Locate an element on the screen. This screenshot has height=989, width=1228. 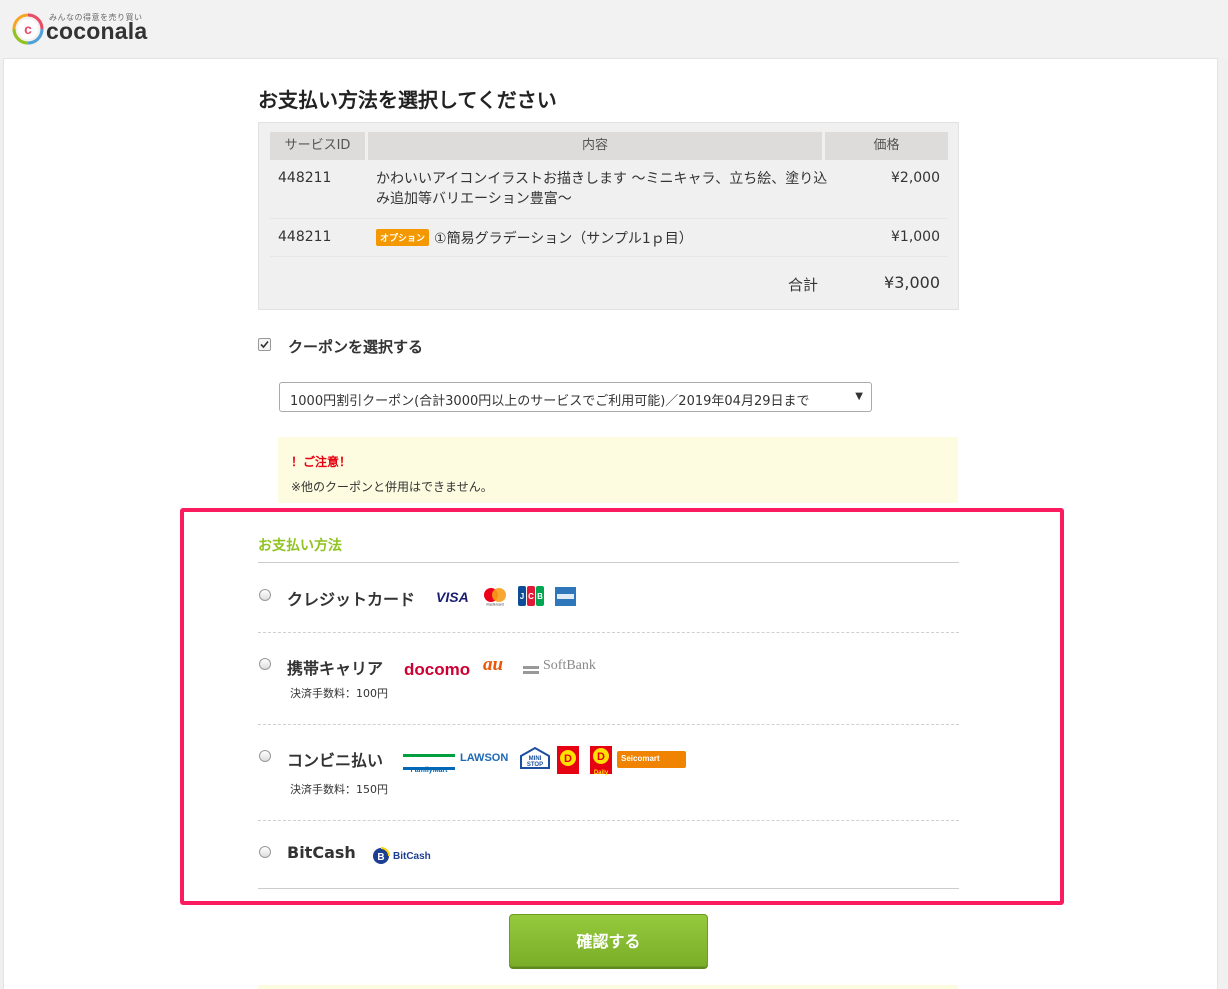
total-value: ¥3,000 is located at coordinates (912, 282).